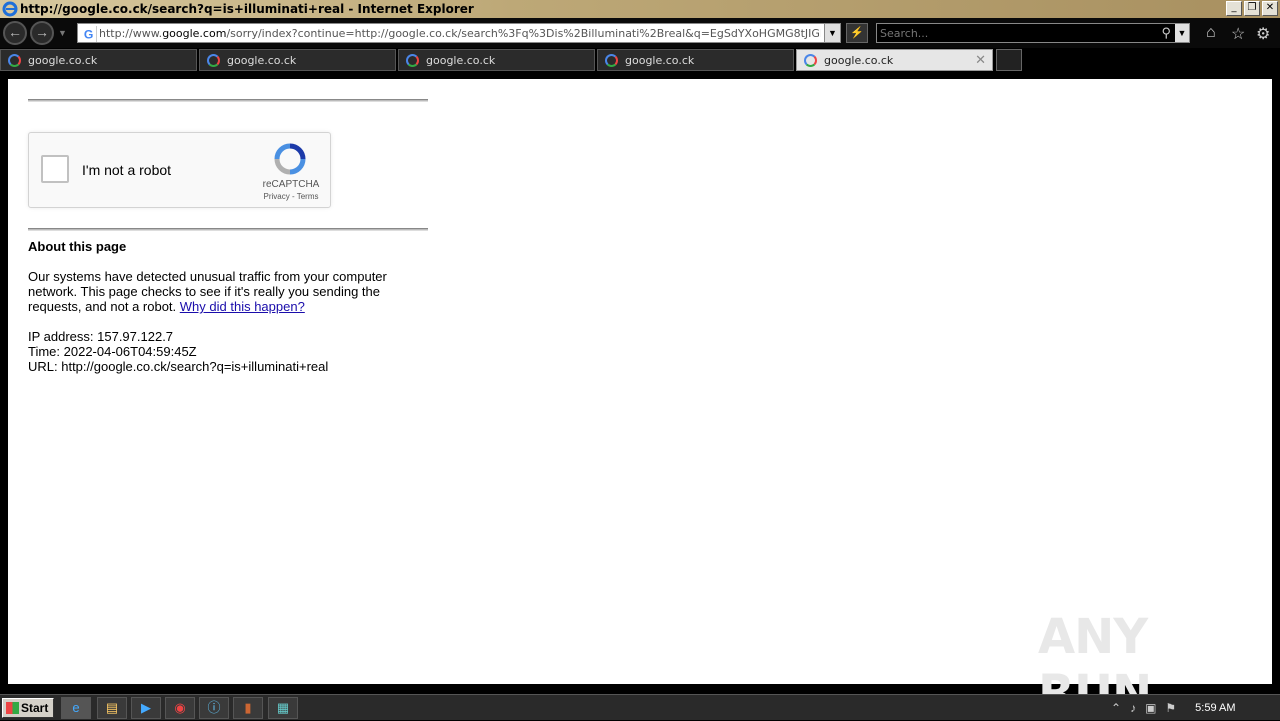 The height and width of the screenshot is (721, 1280). I want to click on forward-arrow-icon: →, so click(42, 32).